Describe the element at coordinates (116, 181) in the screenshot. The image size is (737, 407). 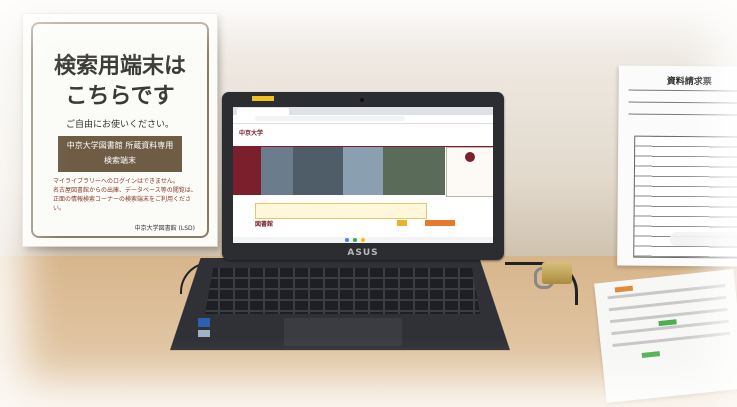
I see `sign-note1: マイライブラリーへのログインはできません。` at that location.